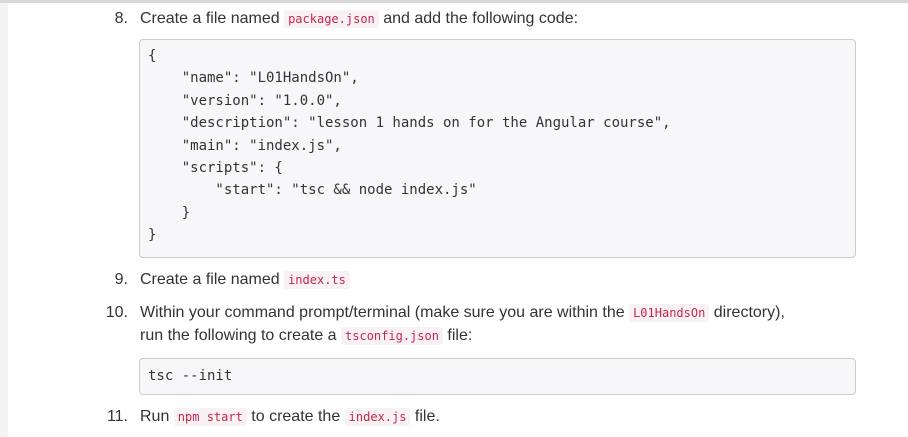 The image size is (908, 437). Describe the element at coordinates (478, 18) in the screenshot. I see `step-text-after: and add the following code:` at that location.